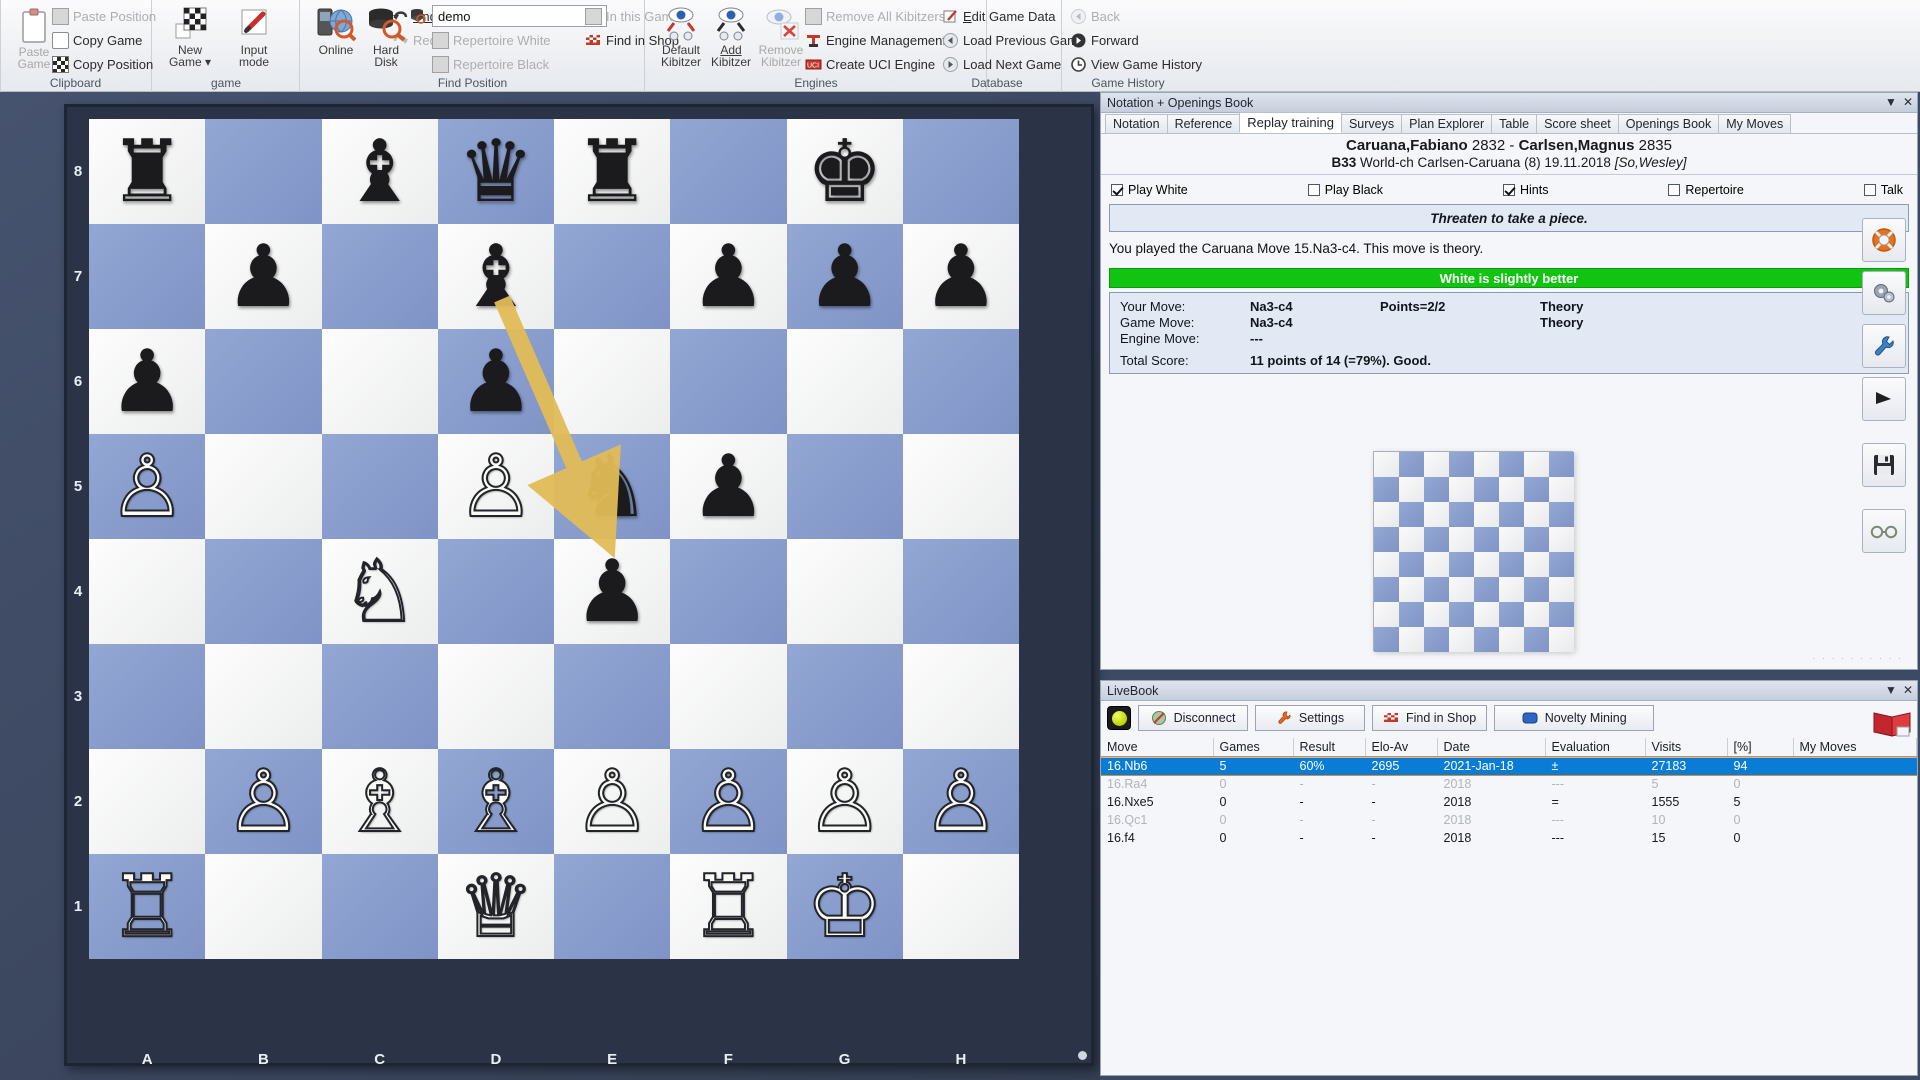 This screenshot has width=1920, height=1080. Describe the element at coordinates (1595, 748) in the screenshot. I see `column-header-evaluation: Evaluation` at that location.